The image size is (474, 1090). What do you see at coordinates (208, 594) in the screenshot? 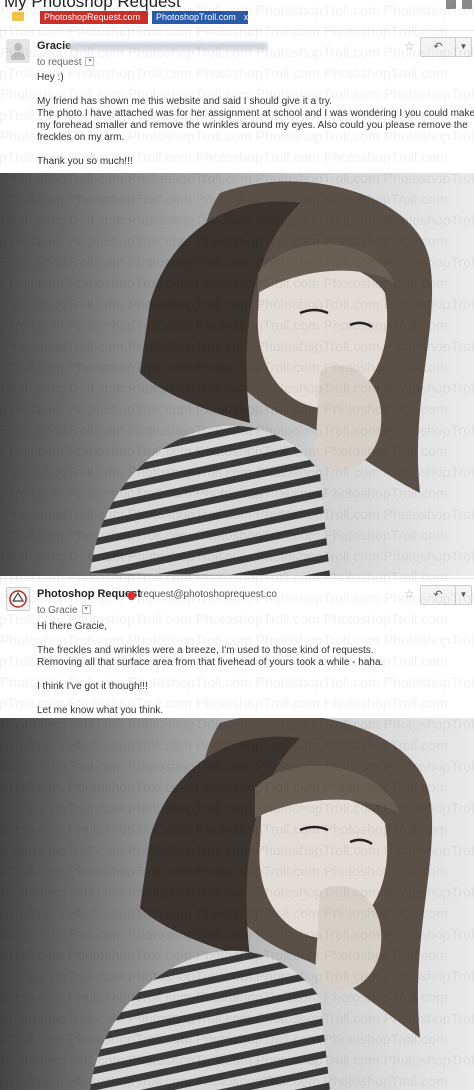
I see `sender-email: request@photoshoprequest.co` at bounding box center [208, 594].